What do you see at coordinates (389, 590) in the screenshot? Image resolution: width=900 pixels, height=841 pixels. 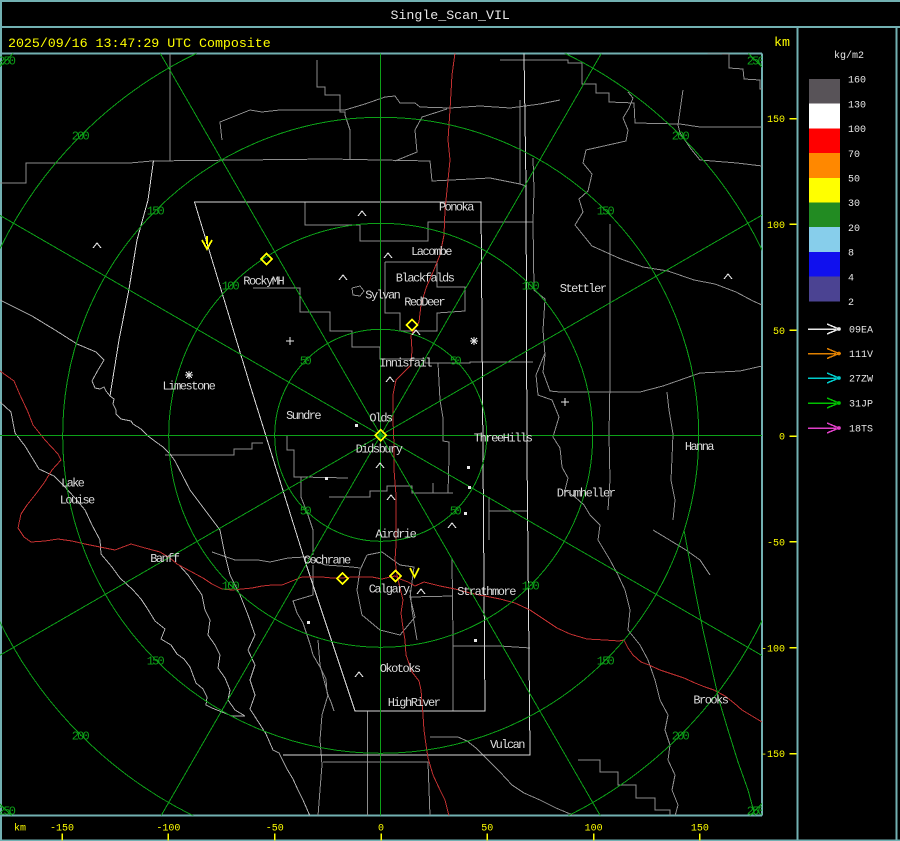 I see `svg-text: Calgary` at bounding box center [389, 590].